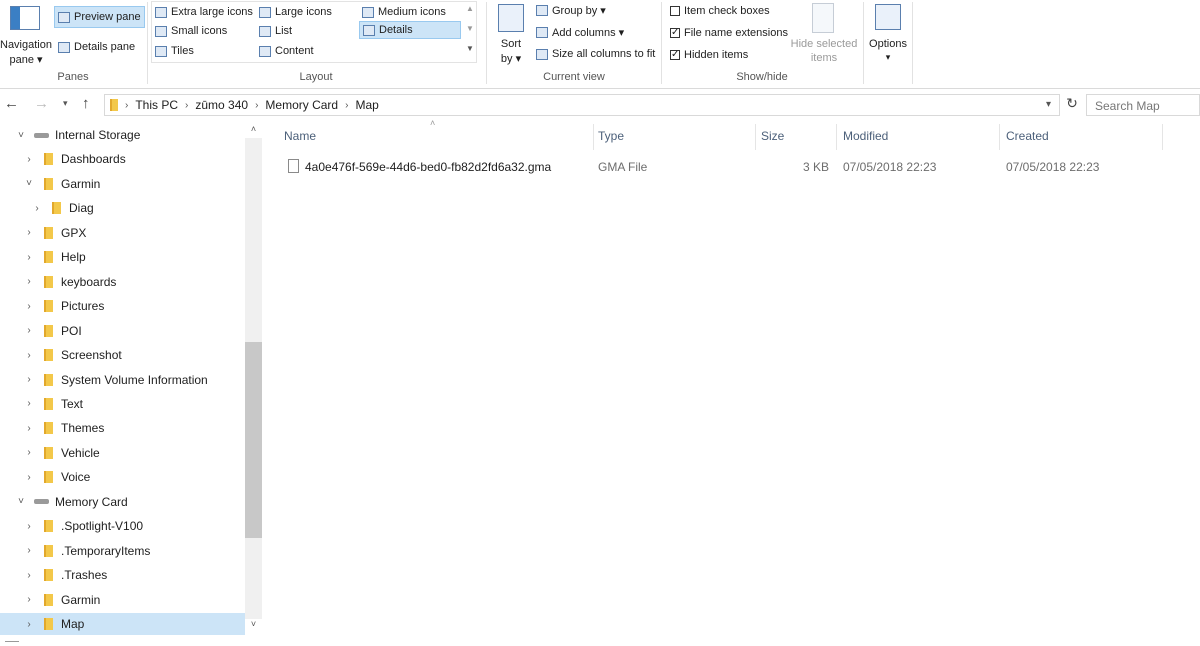 The width and height of the screenshot is (1200, 646). What do you see at coordinates (122, 404) in the screenshot?
I see `nav-item: › Text` at bounding box center [122, 404].